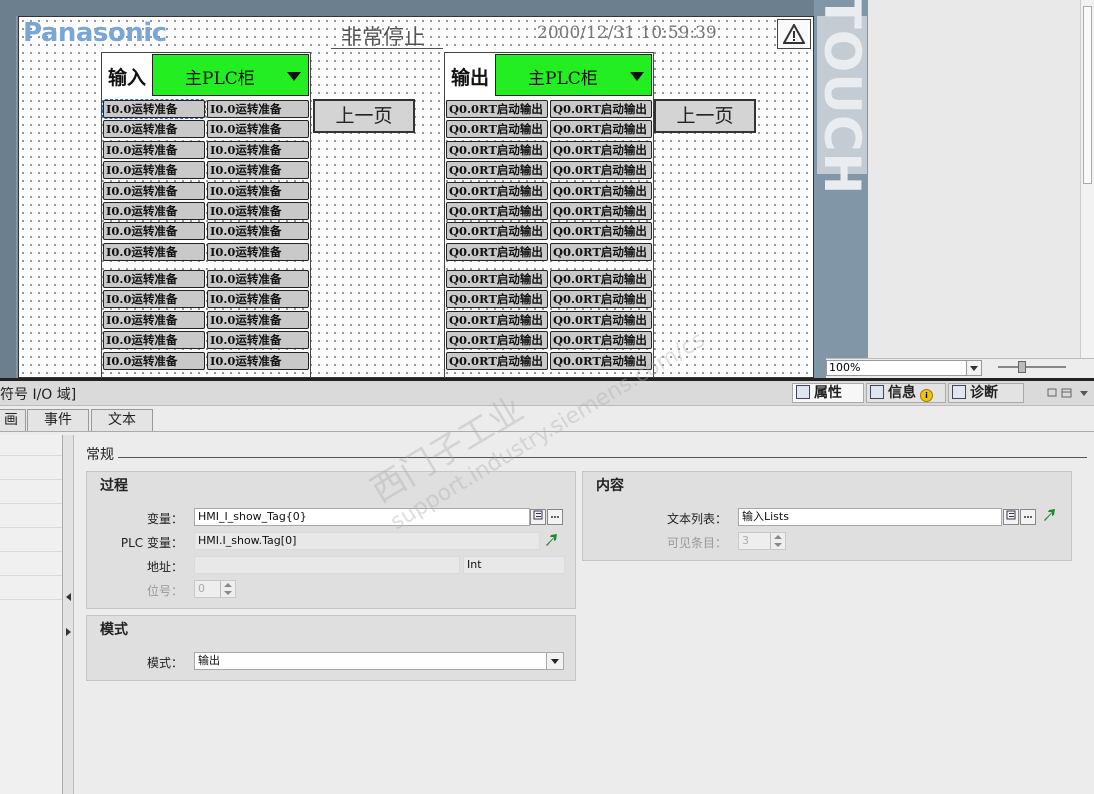  I want to click on expand-right-icon, so click(68, 632).